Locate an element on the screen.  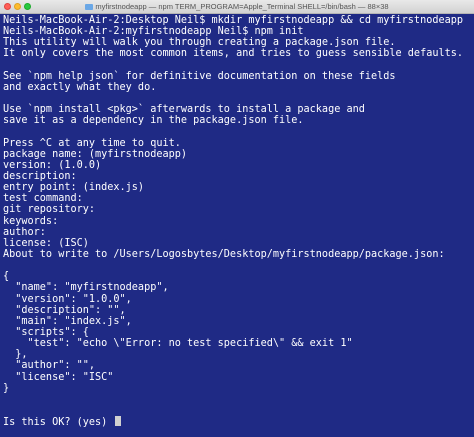
terminal-line-text: version: (1.0.0) is located at coordinates (52, 165).